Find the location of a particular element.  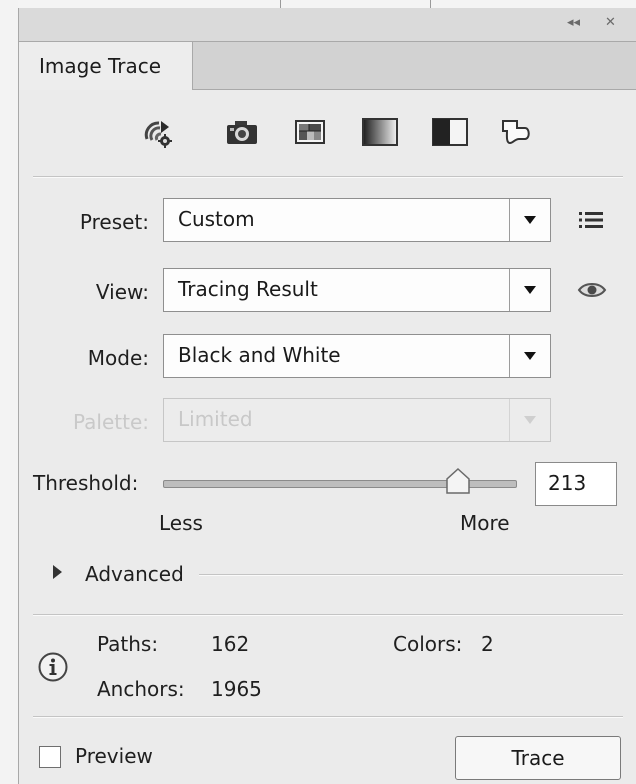

tab-image-trace: Image Trace is located at coordinates (106, 66).